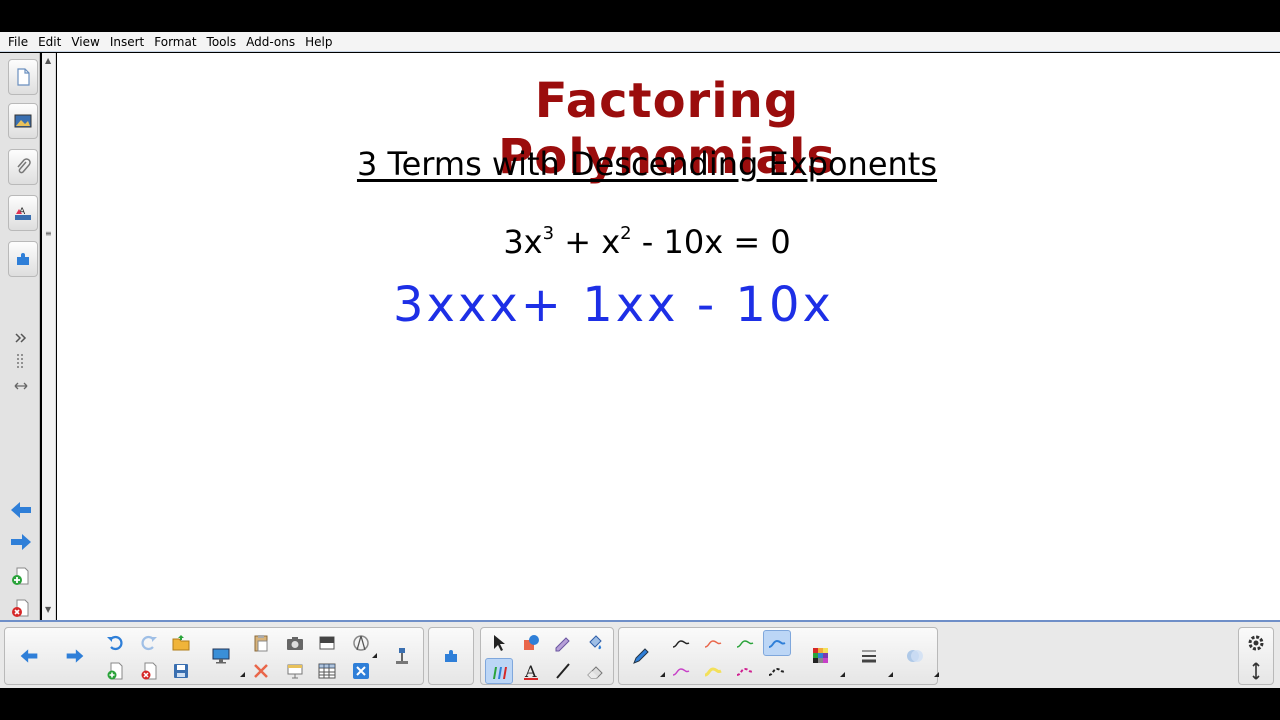 This screenshot has width=1280, height=720. Describe the element at coordinates (23, 213) in the screenshot. I see `properties-tab: A` at that location.